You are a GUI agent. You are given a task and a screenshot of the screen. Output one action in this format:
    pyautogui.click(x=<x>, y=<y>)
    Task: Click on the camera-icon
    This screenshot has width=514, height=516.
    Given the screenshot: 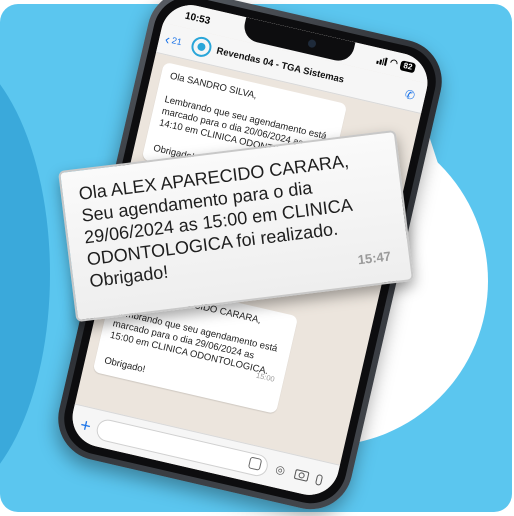 What is the action you would take?
    pyautogui.click(x=301, y=475)
    